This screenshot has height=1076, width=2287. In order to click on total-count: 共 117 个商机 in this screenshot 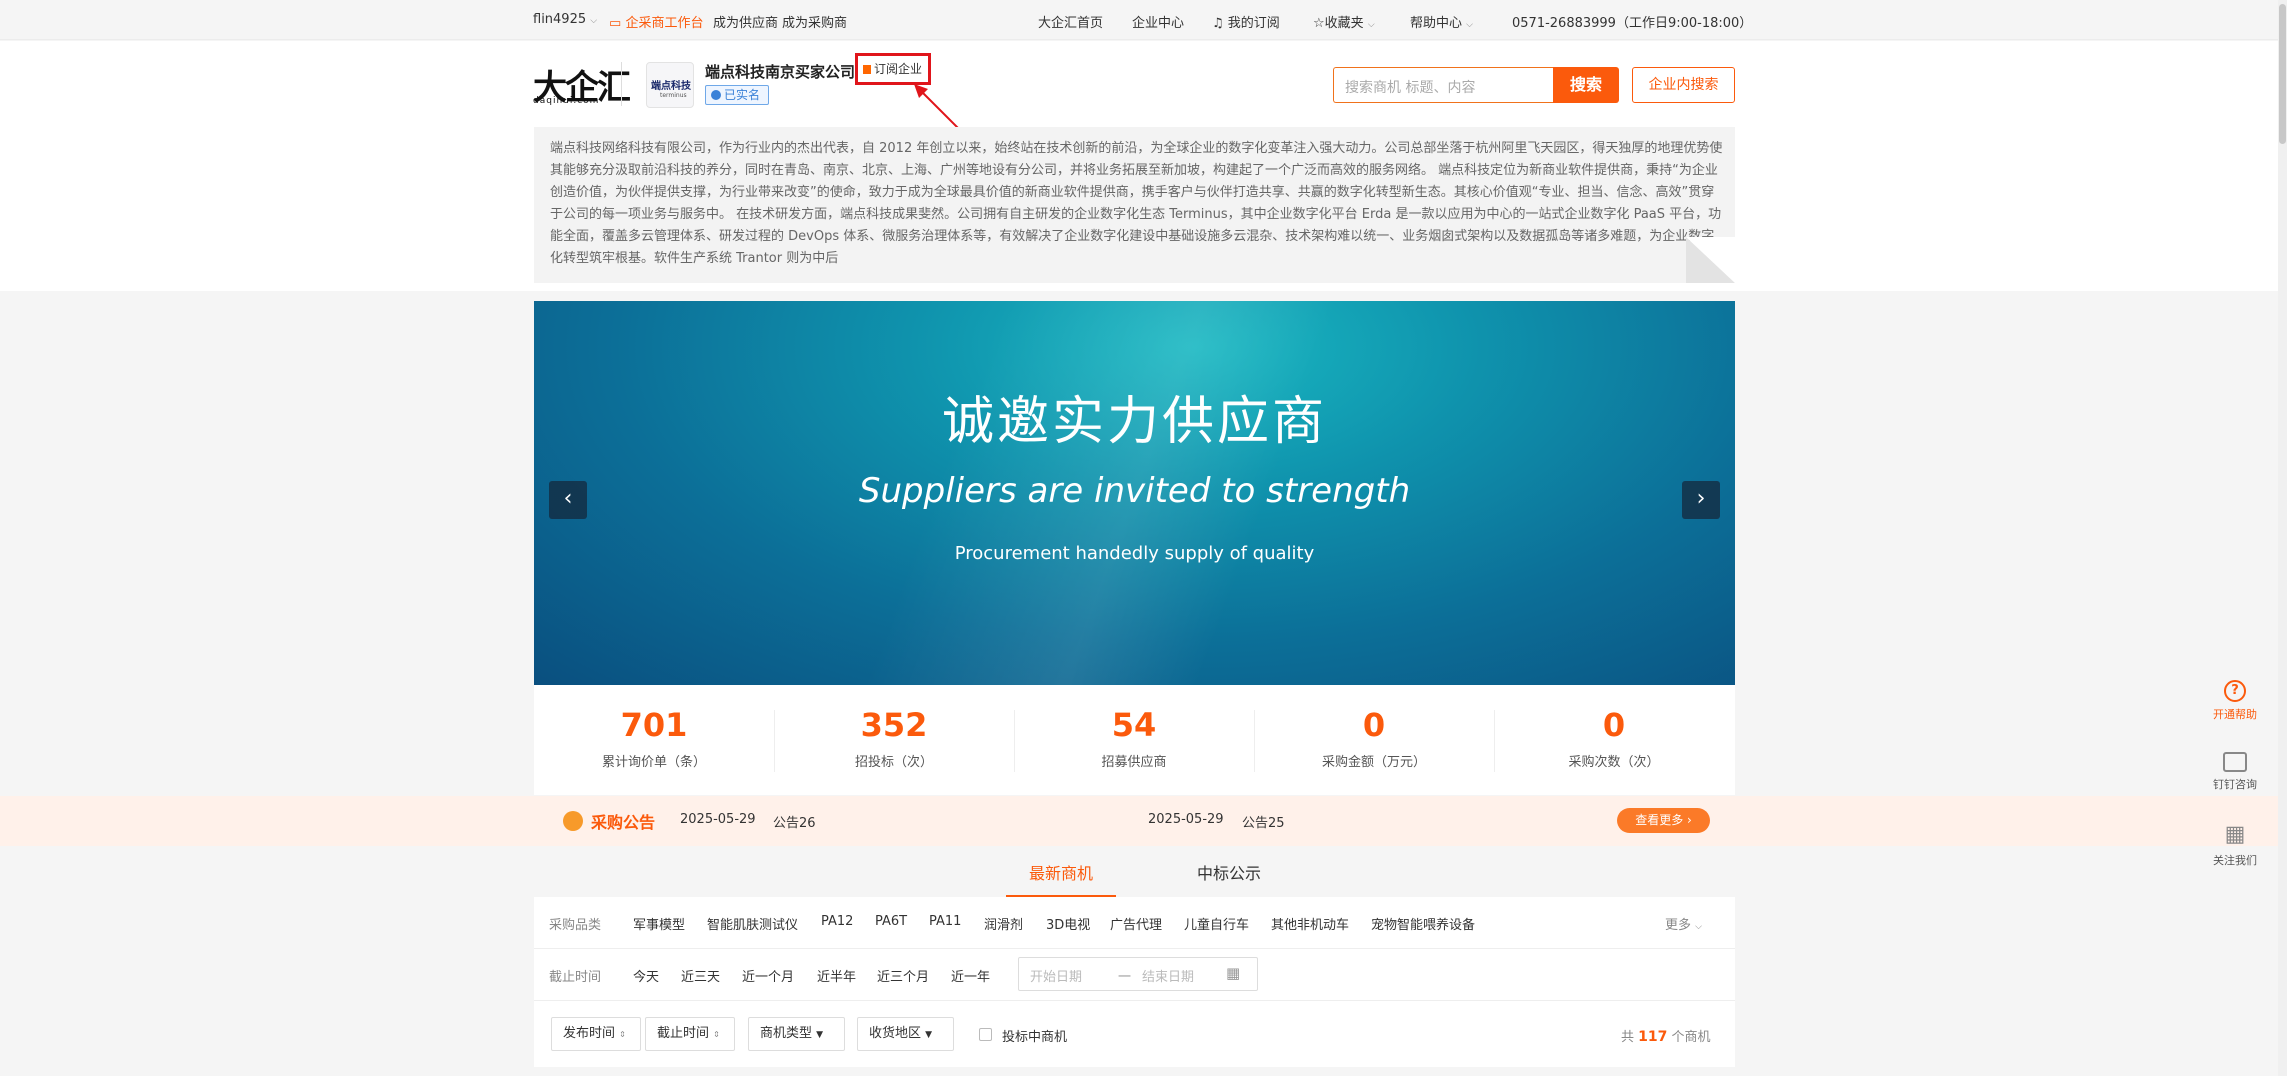, I will do `click(1666, 1037)`.